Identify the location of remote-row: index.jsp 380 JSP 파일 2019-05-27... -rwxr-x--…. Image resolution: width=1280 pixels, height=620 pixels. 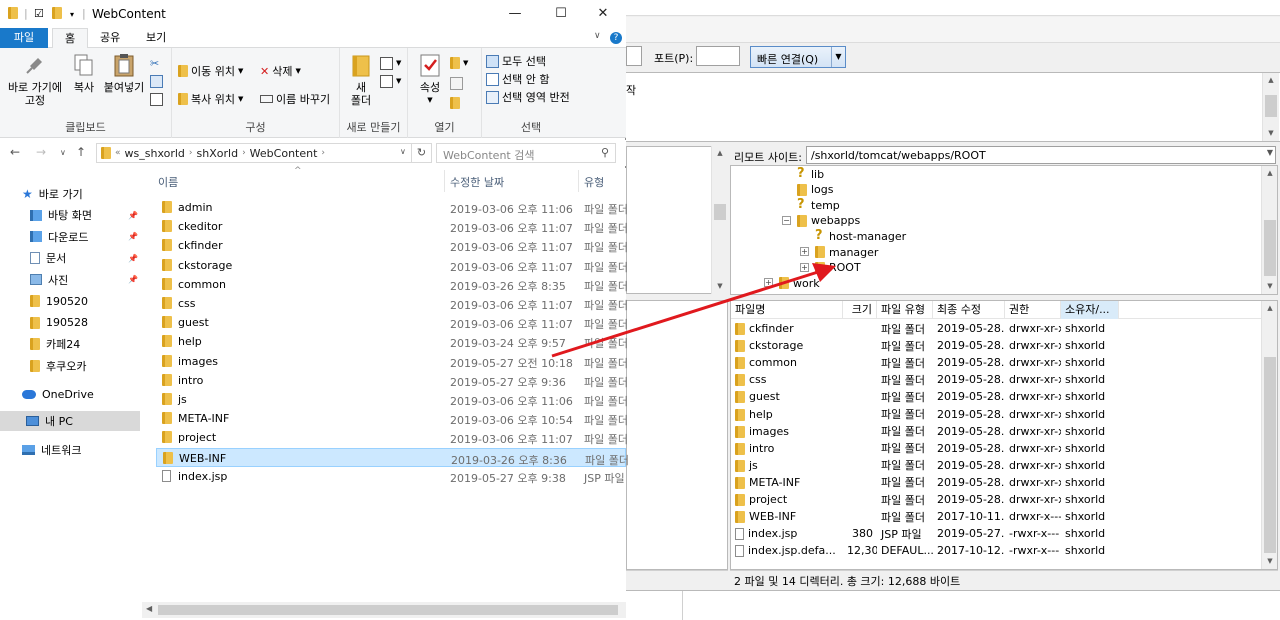
(925, 533).